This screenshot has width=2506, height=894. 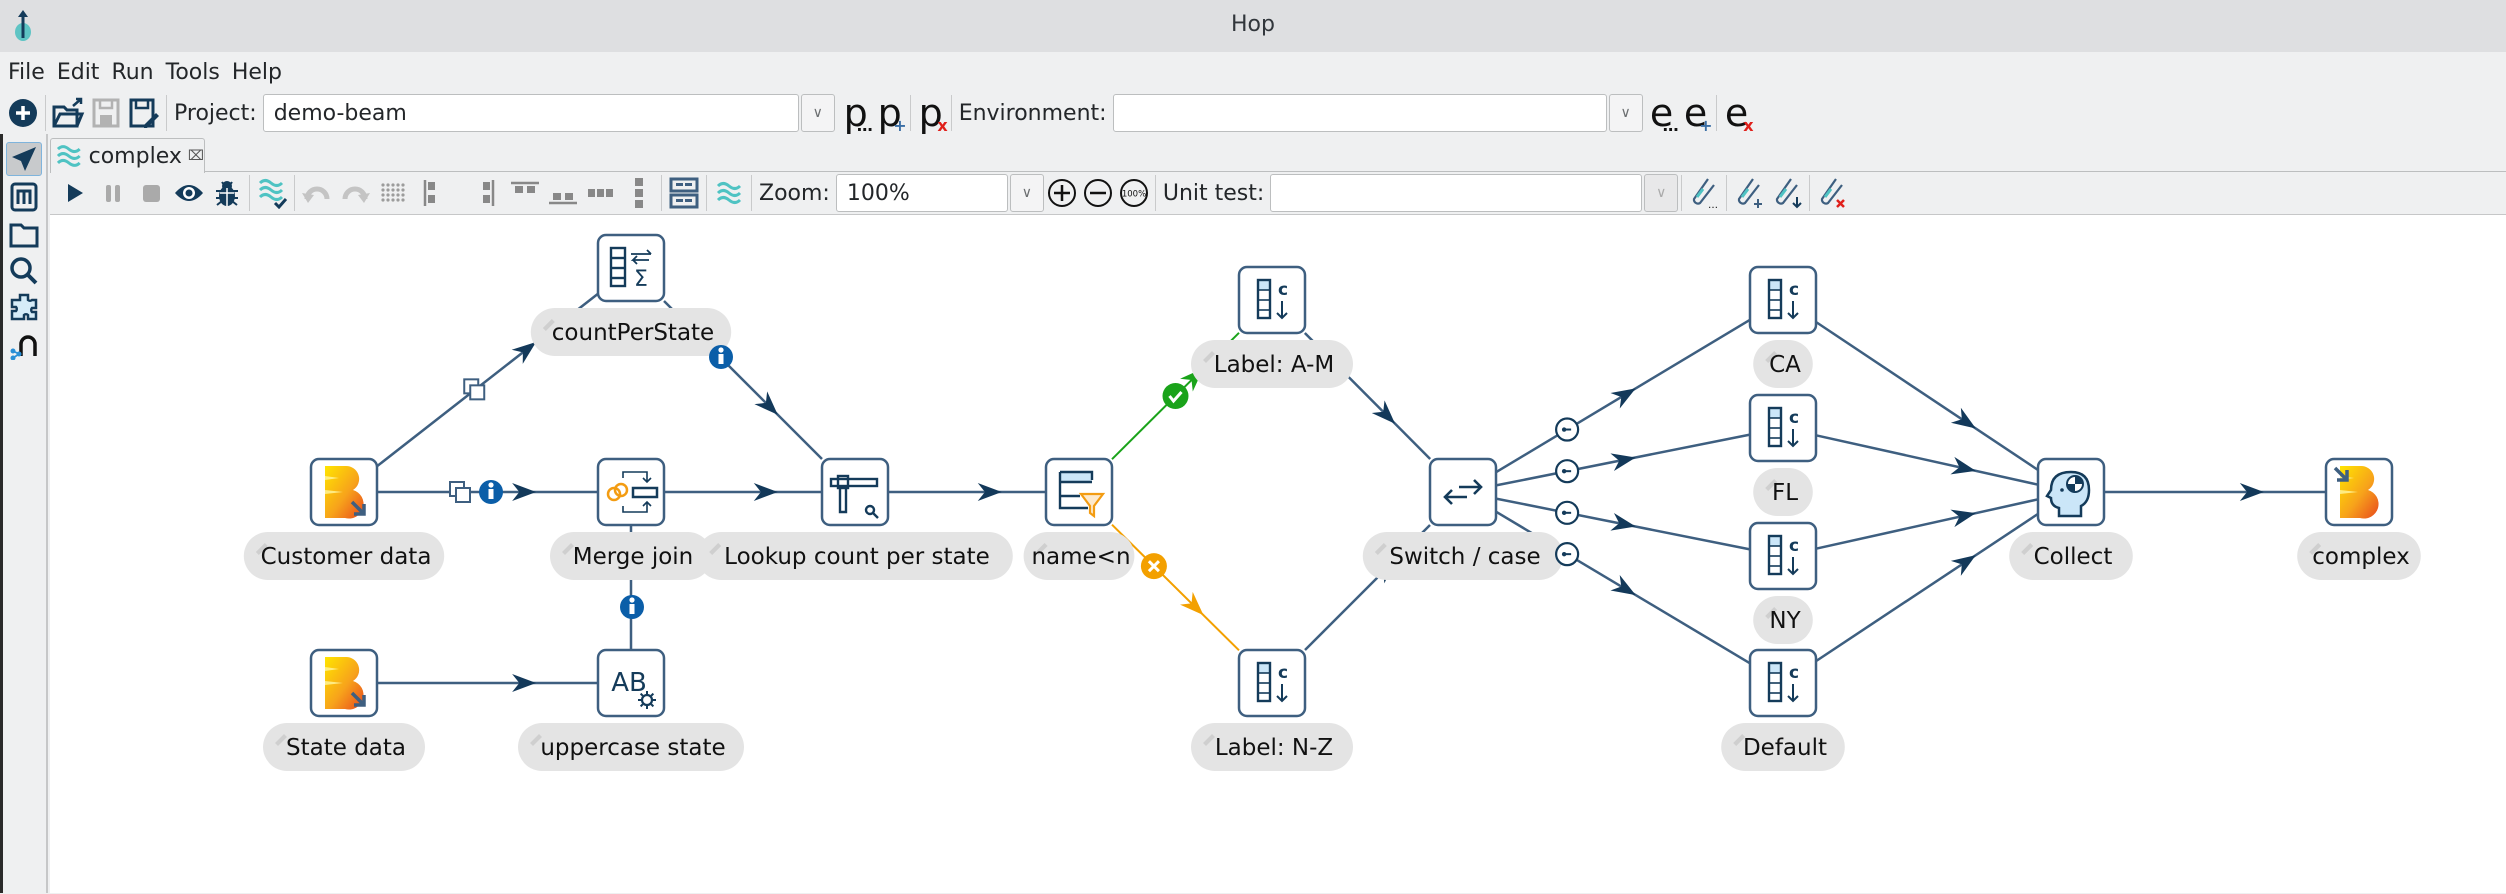 I want to click on transform-nz: c, so click(x=1272, y=683).